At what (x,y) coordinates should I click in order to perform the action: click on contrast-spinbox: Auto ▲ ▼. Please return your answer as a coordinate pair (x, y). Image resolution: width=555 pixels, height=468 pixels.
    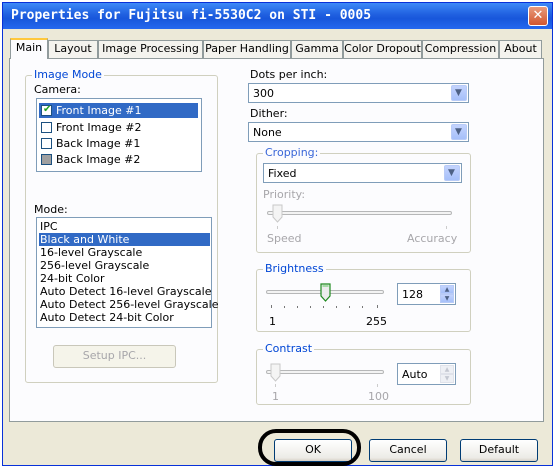
    Looking at the image, I should click on (426, 374).